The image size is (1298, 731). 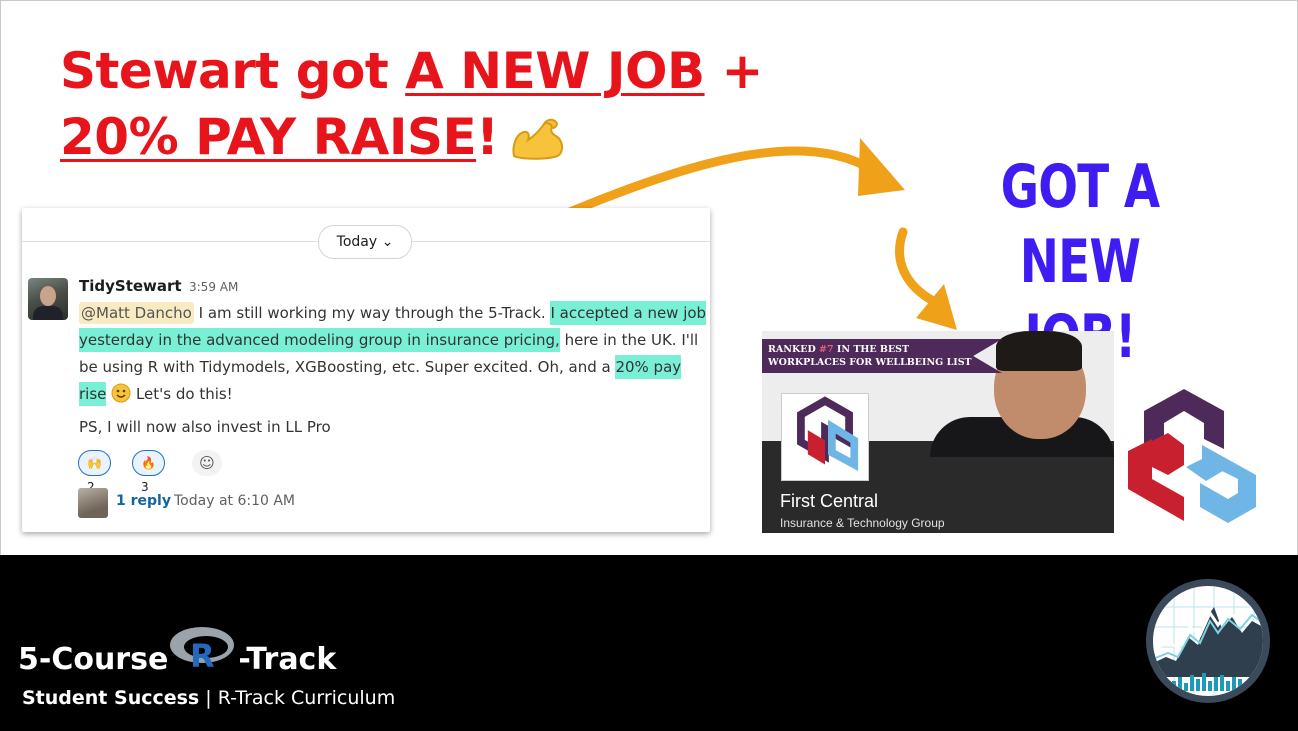 What do you see at coordinates (121, 393) in the screenshot?
I see `smiley-icon` at bounding box center [121, 393].